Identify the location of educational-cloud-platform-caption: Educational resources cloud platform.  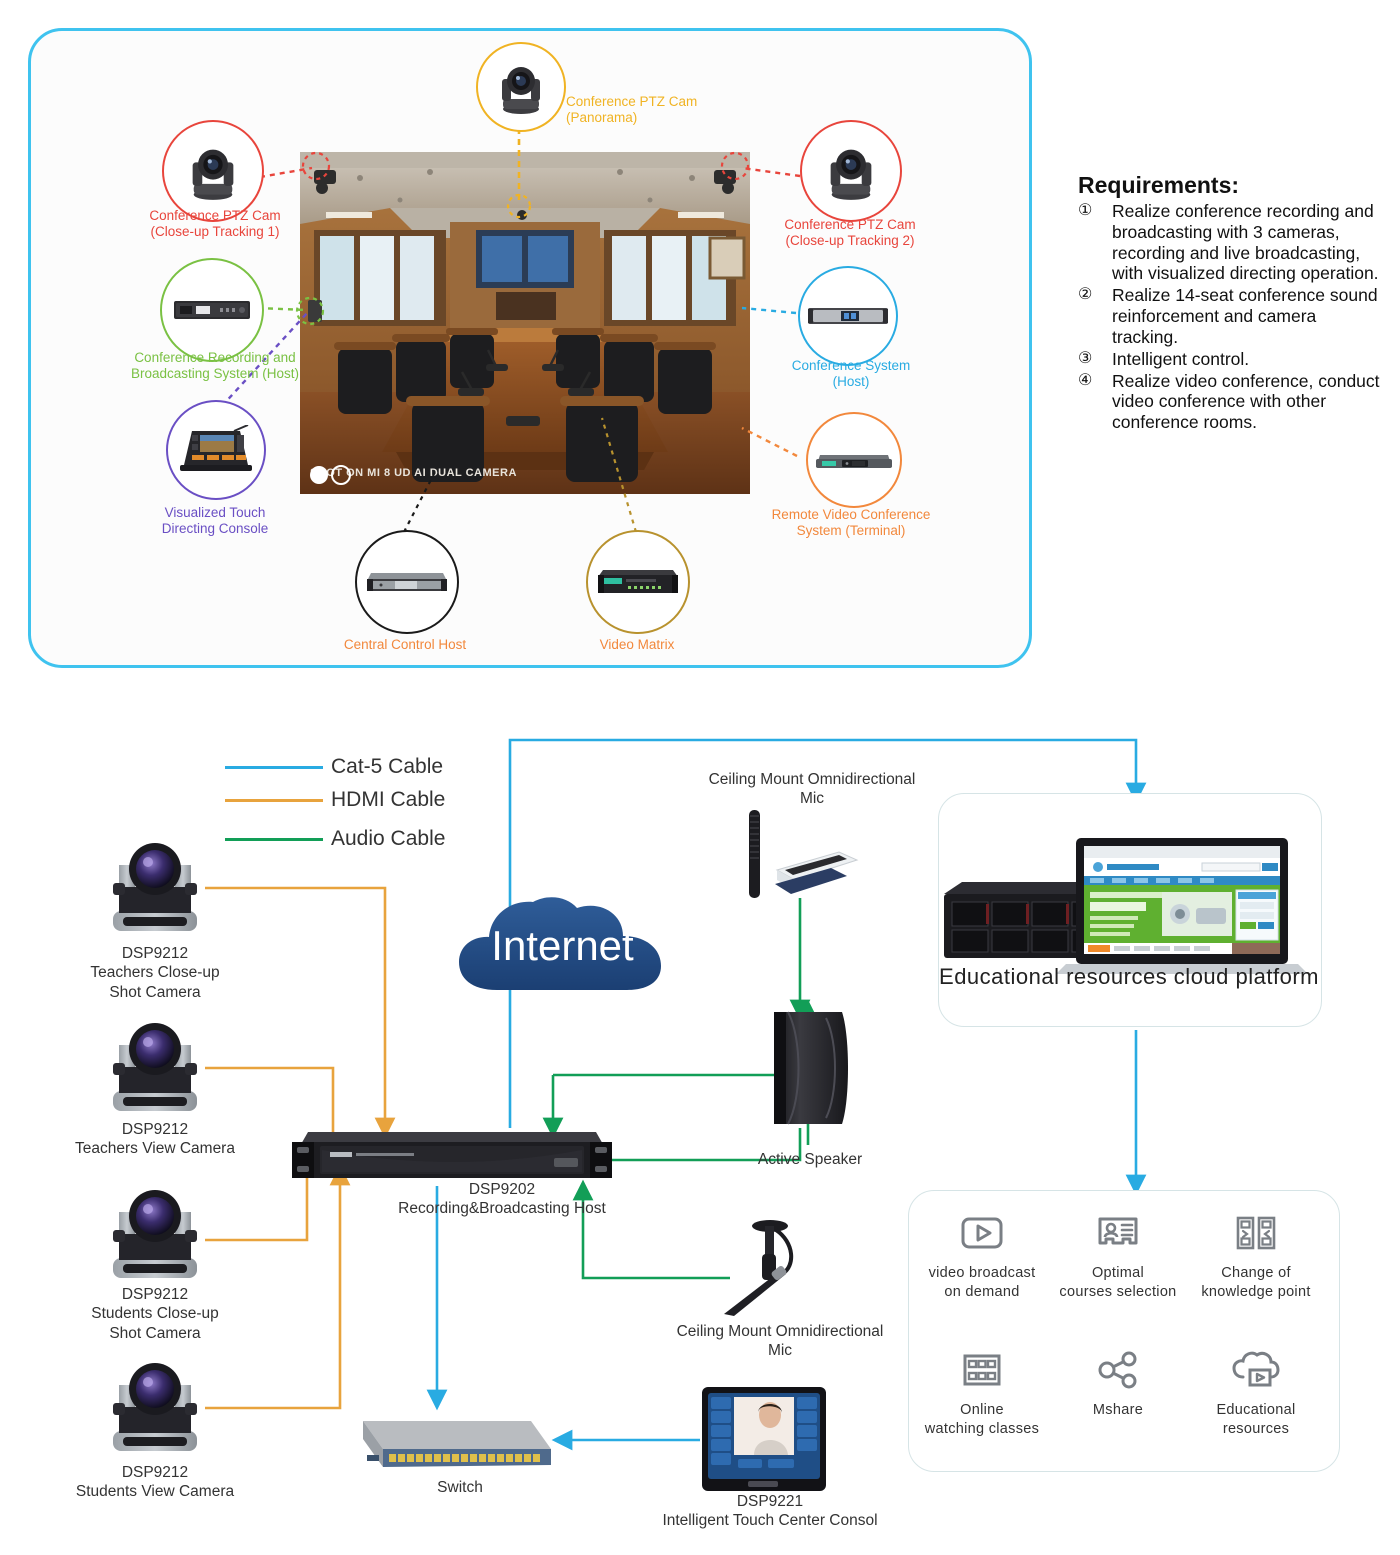
(1129, 976).